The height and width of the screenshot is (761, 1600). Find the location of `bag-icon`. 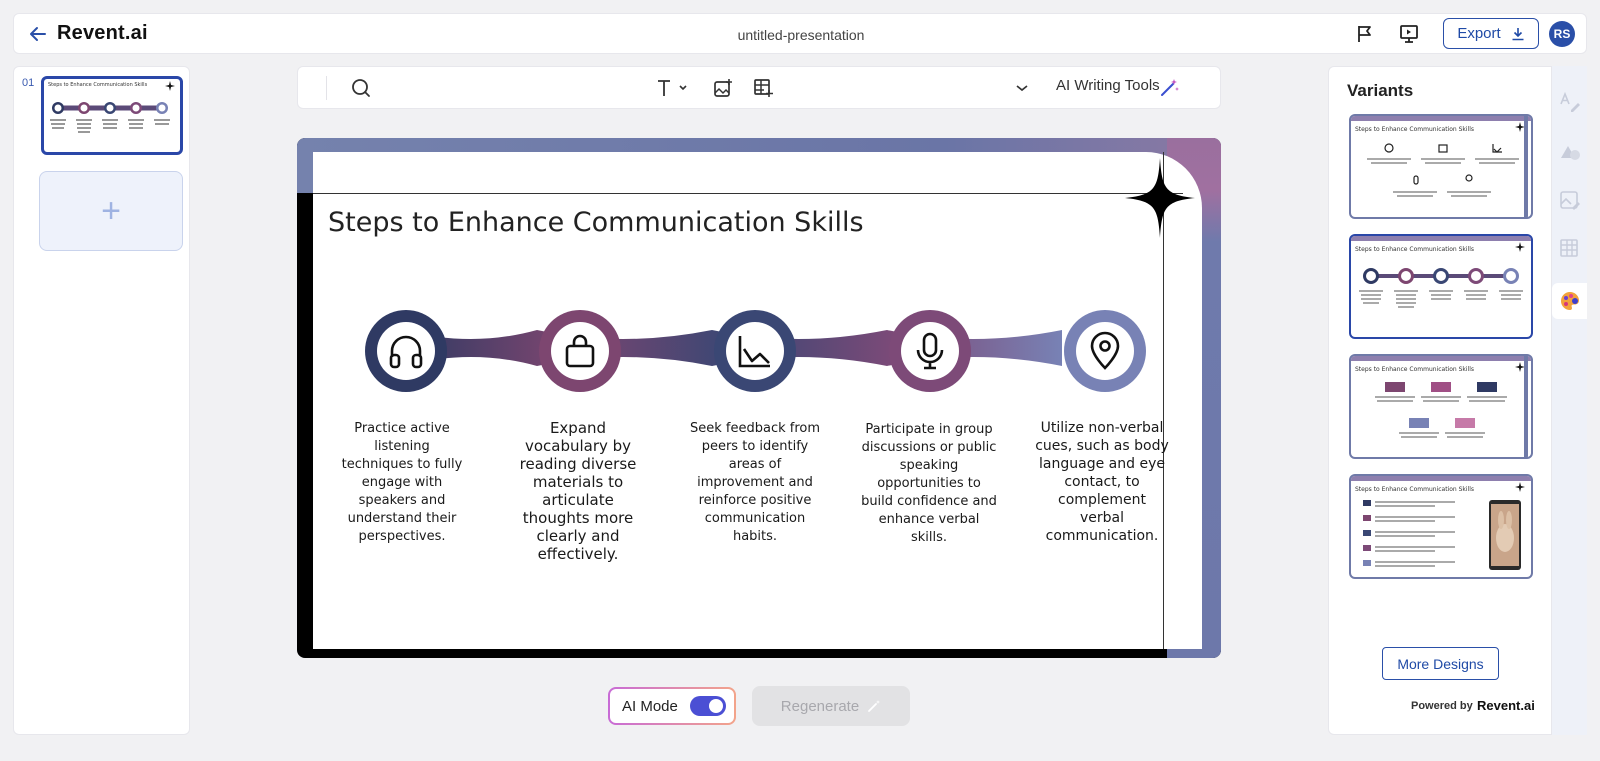

bag-icon is located at coordinates (580, 351).